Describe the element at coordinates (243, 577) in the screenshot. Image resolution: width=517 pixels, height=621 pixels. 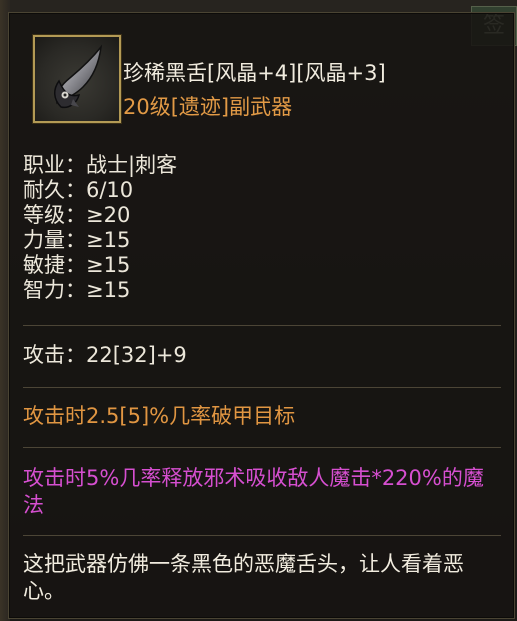
I see `item-description: 这把武器仿佛一条黑色的恶魔舌头，让人看着恶心。` at that location.